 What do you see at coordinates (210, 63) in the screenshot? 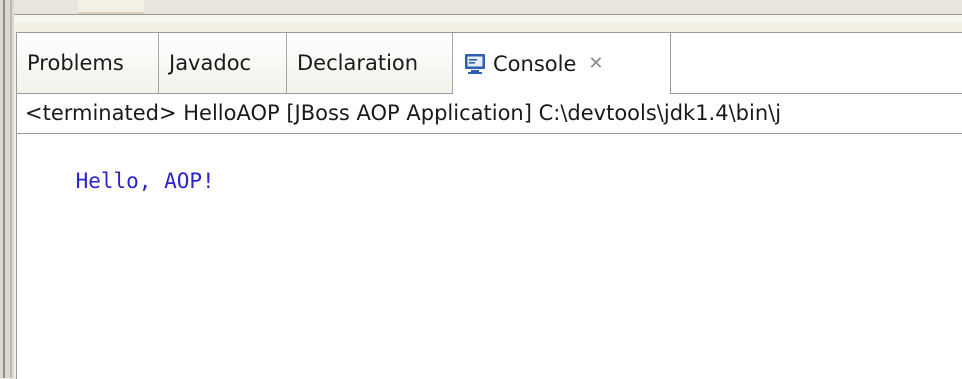
I see `tab-label: Javadoc` at bounding box center [210, 63].